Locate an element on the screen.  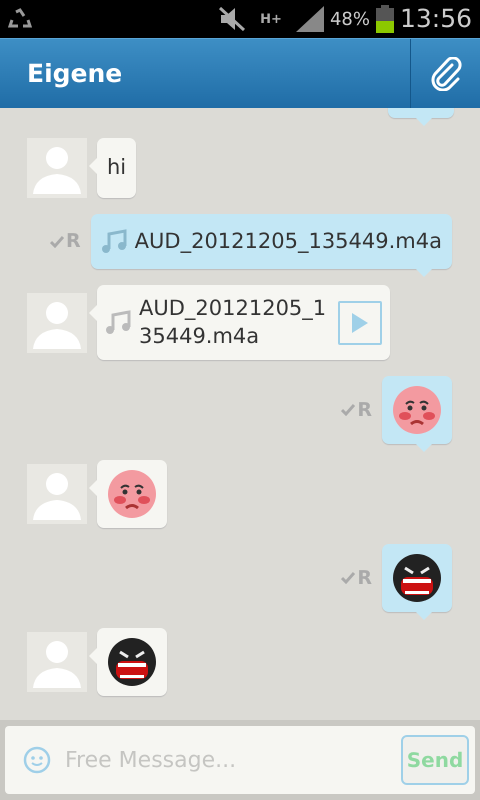
message-text: hi is located at coordinates (116, 167).